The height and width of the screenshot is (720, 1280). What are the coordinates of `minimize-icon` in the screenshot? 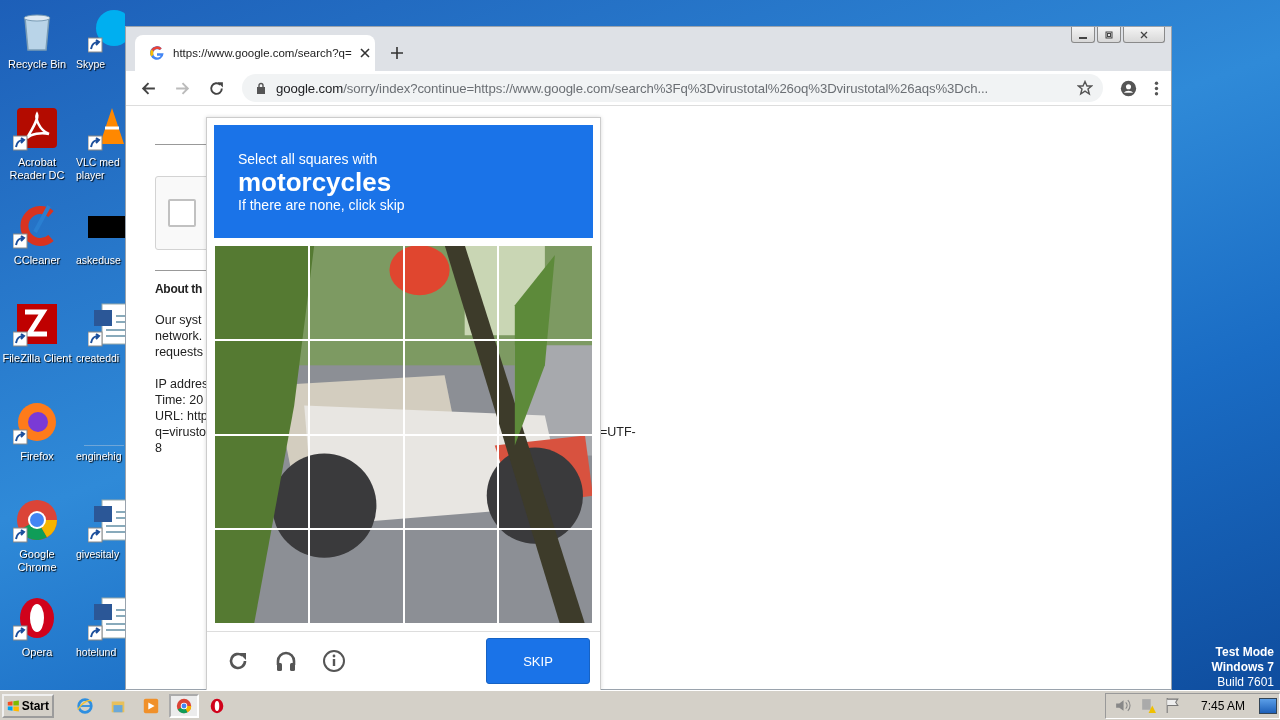 It's located at (1083, 37).